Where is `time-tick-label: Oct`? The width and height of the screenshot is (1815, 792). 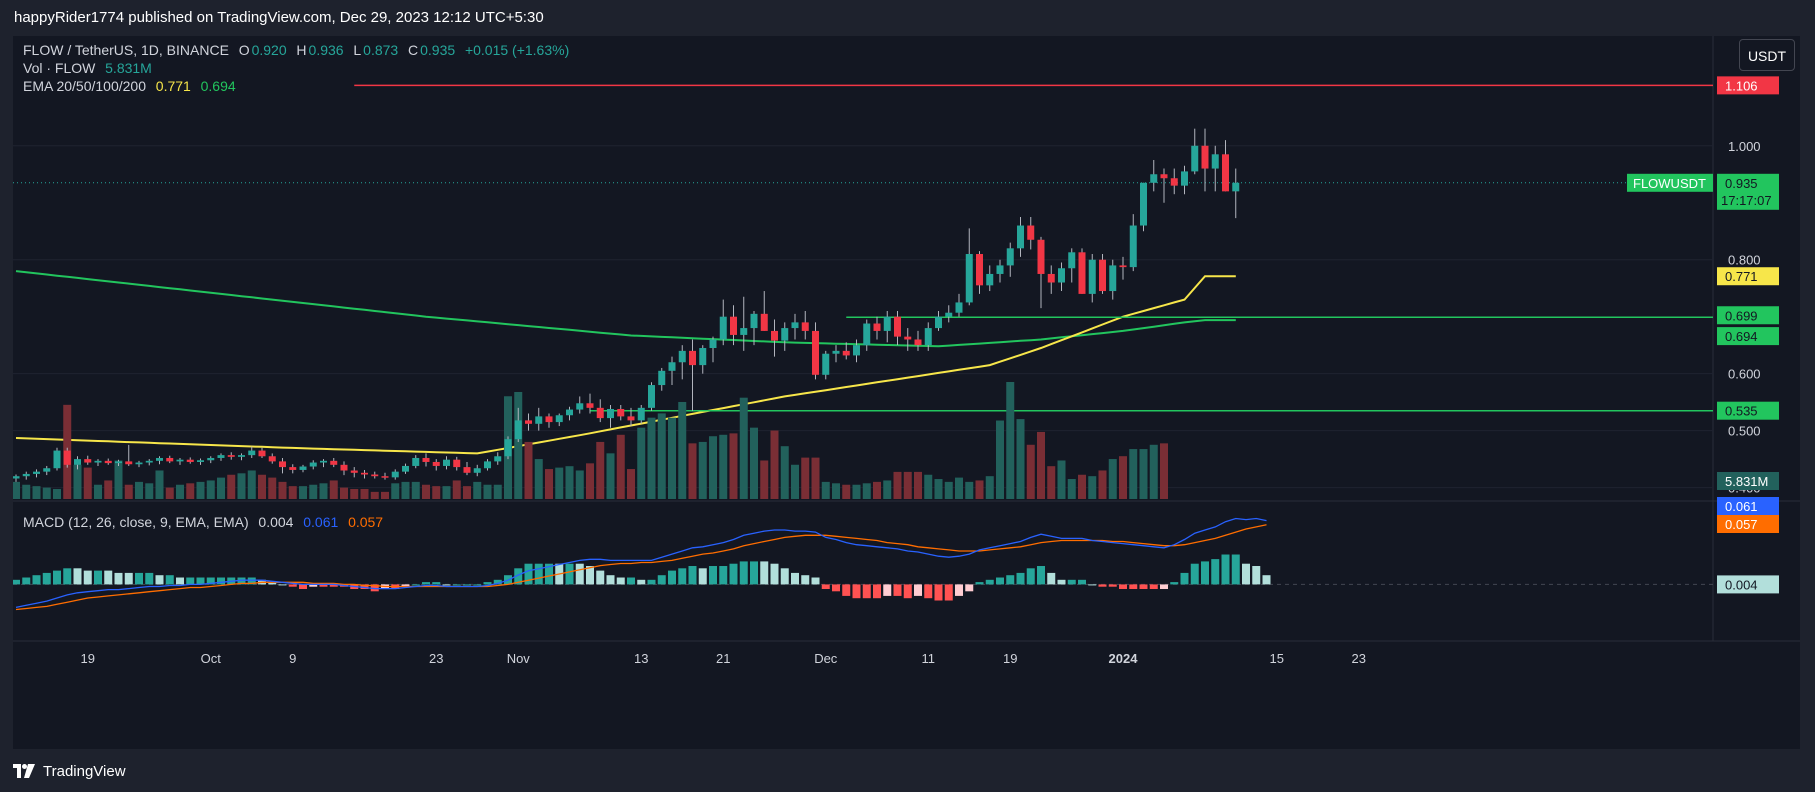 time-tick-label: Oct is located at coordinates (211, 658).